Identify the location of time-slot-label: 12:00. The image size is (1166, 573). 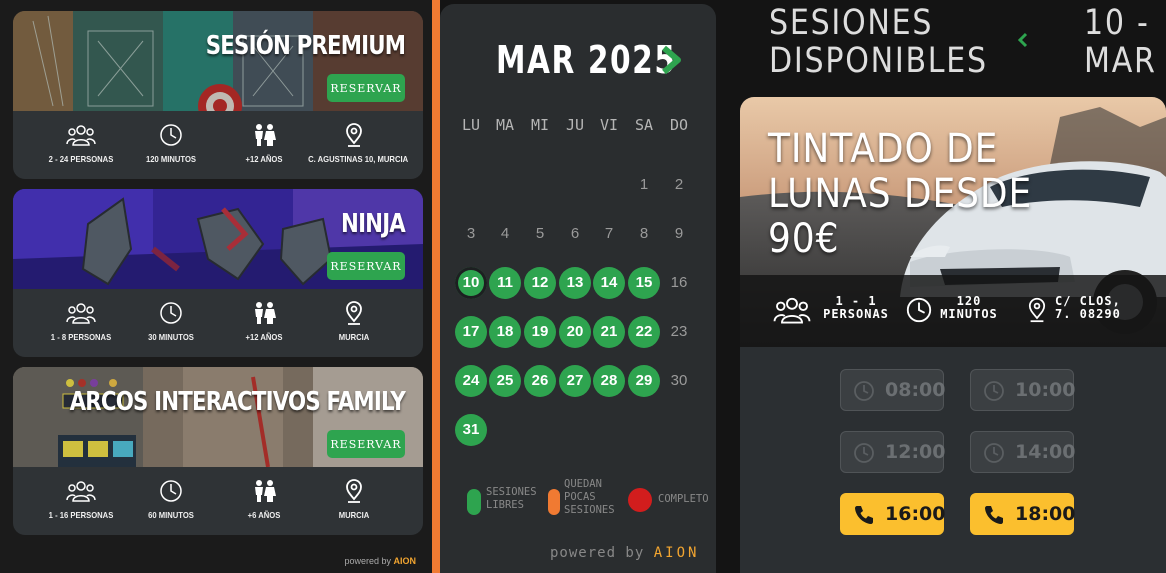
(915, 452).